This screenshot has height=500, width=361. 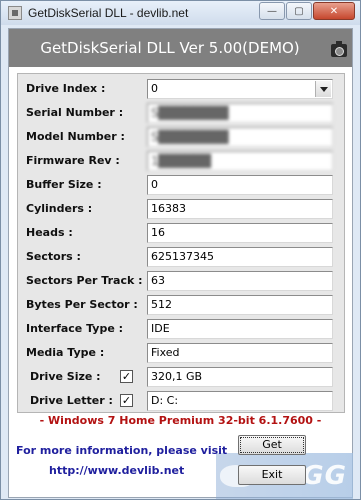 What do you see at coordinates (75, 136) in the screenshot?
I see `model-number-label: Model Number :` at bounding box center [75, 136].